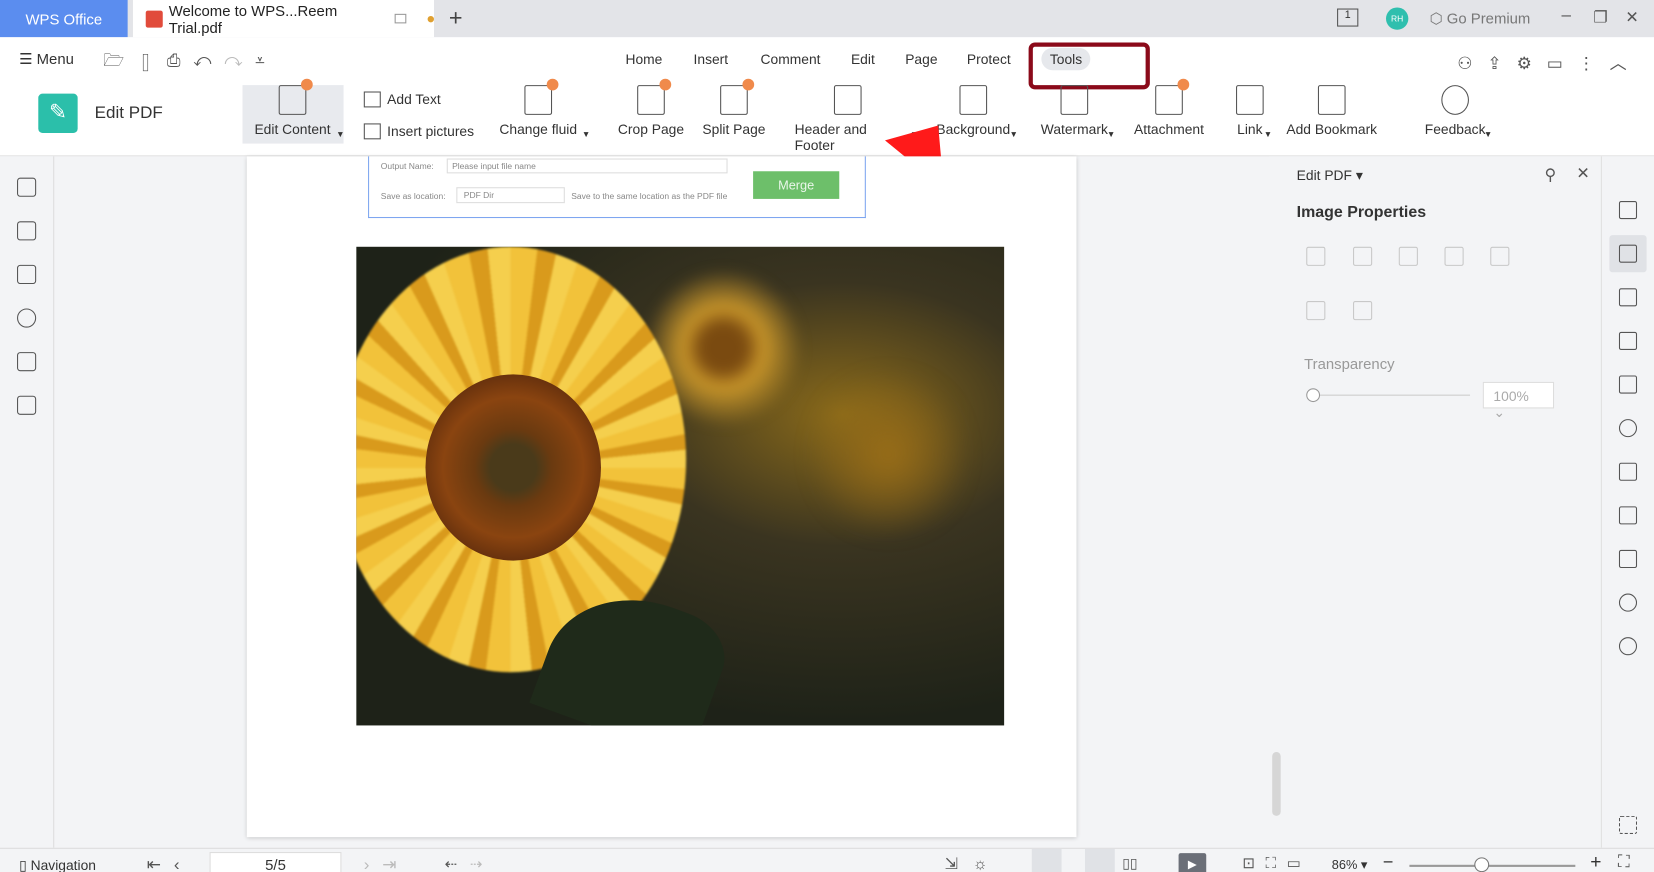 Image resolution: width=1654 pixels, height=872 pixels. I want to click on zoom-slider-handle, so click(1482, 864).